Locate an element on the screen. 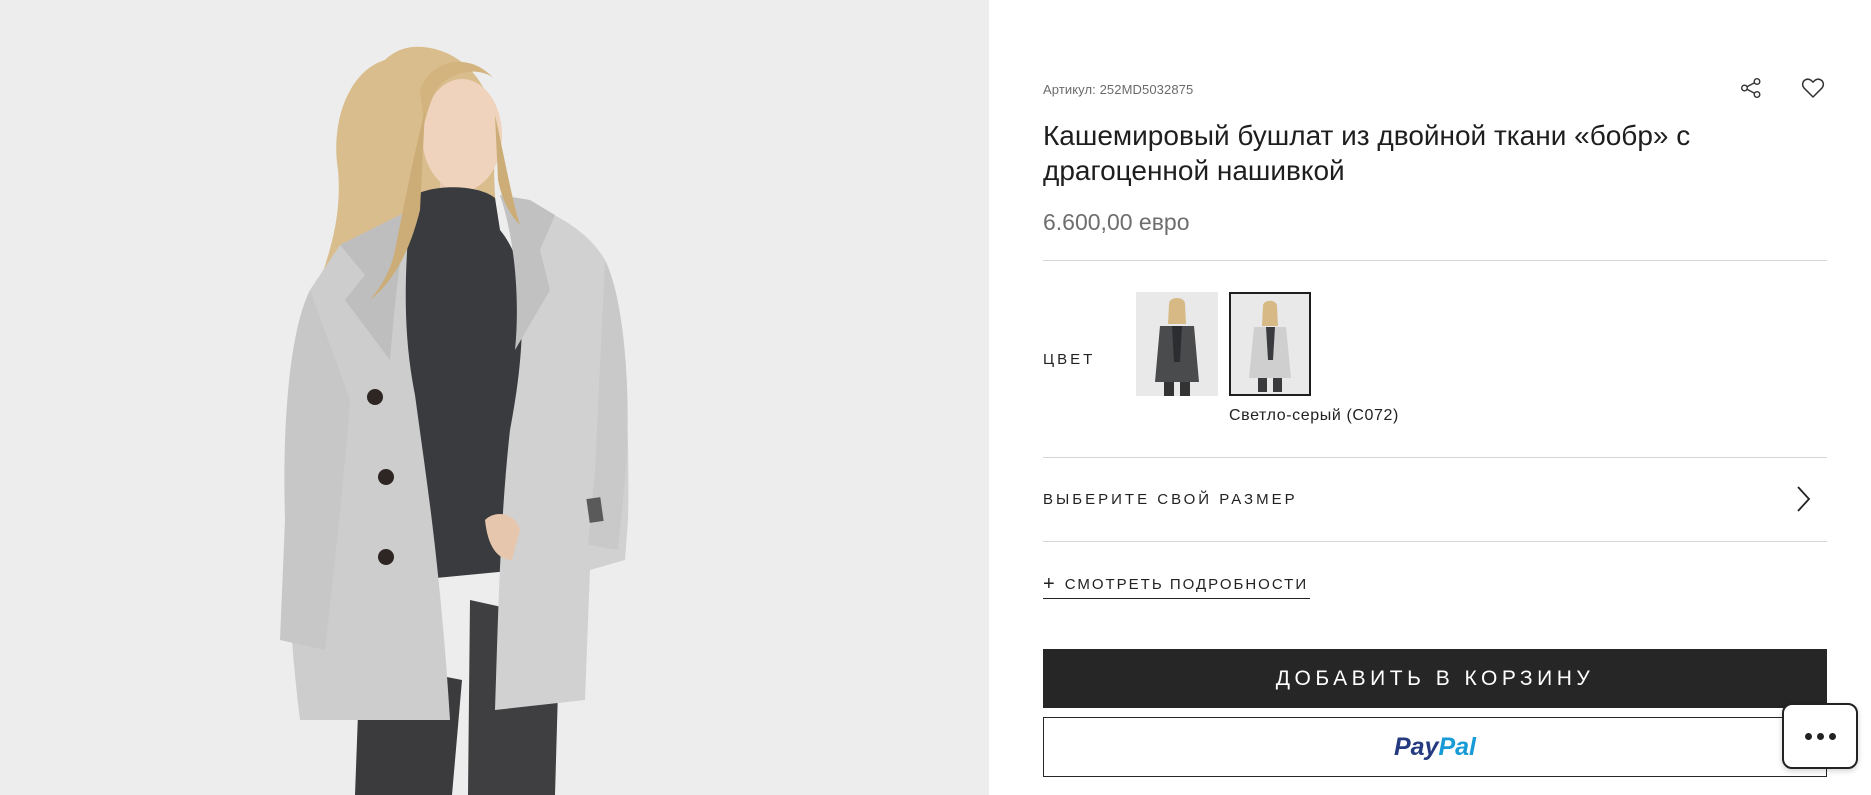 Image resolution: width=1871 pixels, height=795 pixels. color-swatch-light-grey is located at coordinates (1270, 344).